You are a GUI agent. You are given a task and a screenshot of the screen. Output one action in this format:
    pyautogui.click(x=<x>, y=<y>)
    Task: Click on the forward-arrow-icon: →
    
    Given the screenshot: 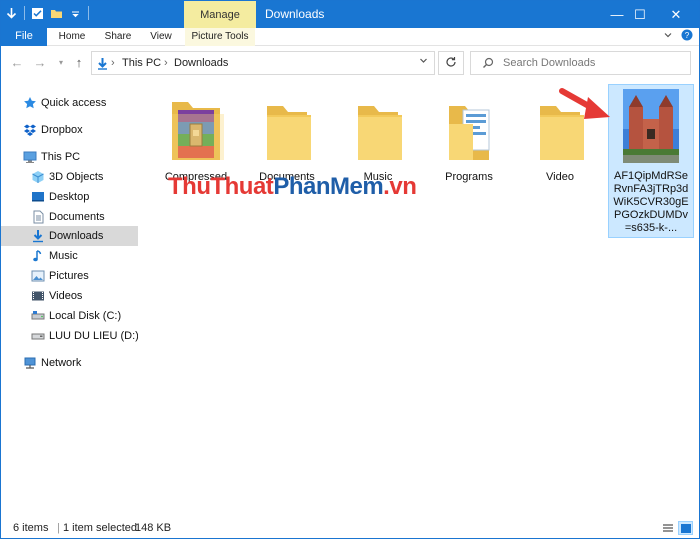 What is the action you would take?
    pyautogui.click(x=40, y=62)
    